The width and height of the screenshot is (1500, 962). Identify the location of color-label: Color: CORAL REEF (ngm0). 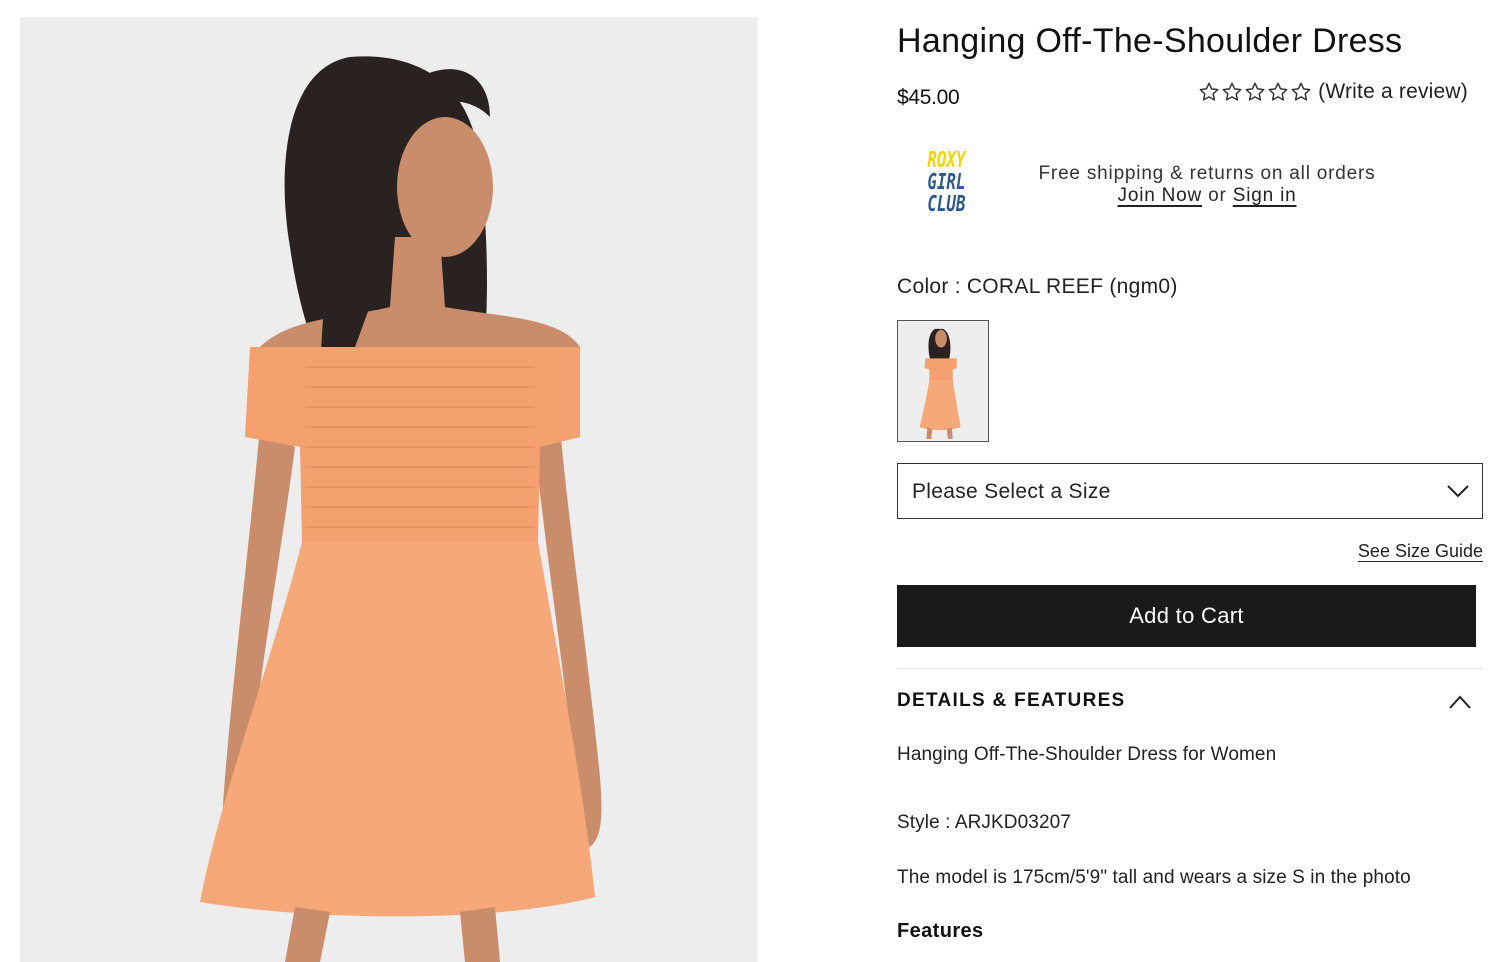
(1037, 287).